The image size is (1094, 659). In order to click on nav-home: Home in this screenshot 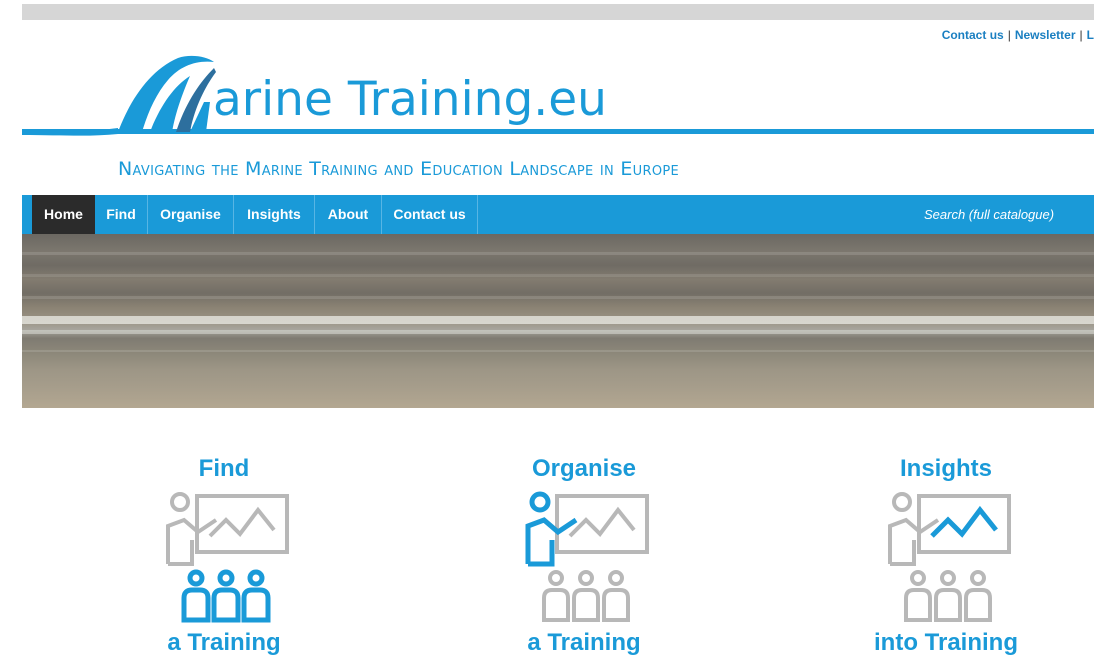, I will do `click(63, 214)`.